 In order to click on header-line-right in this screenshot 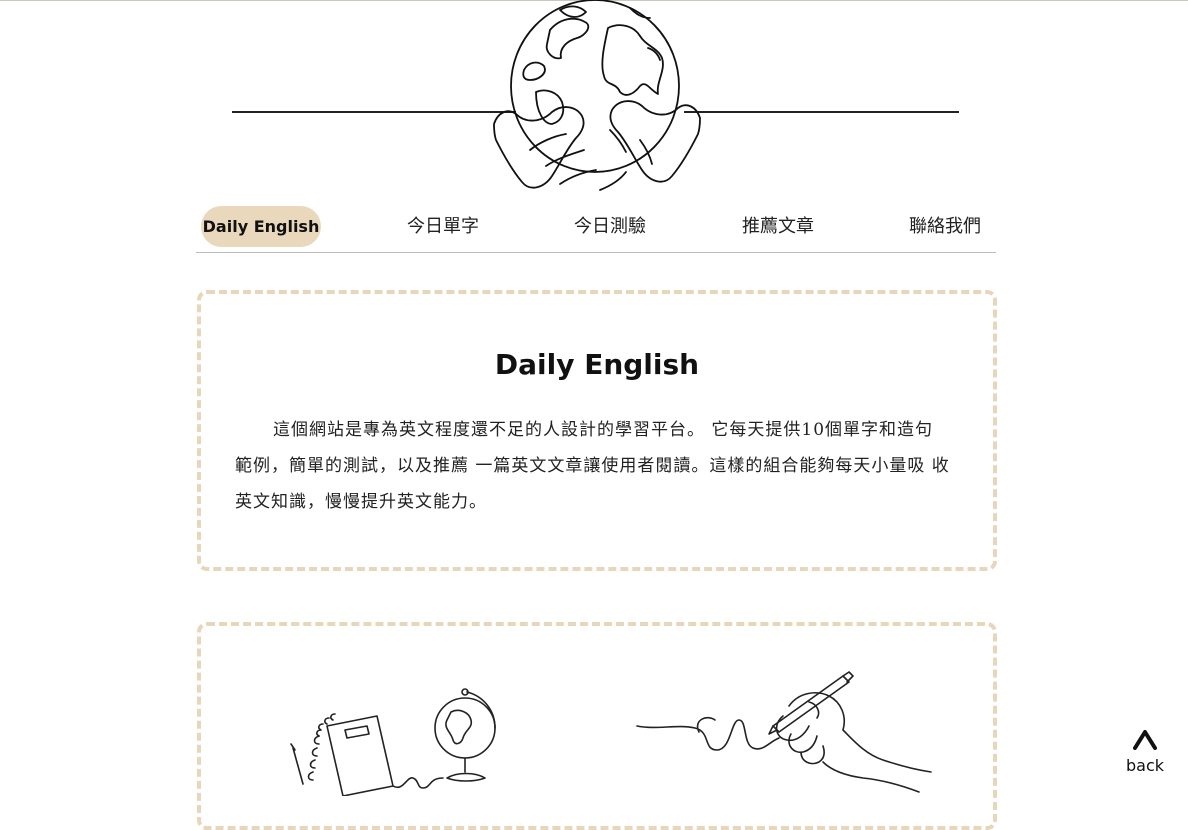, I will do `click(821, 112)`.